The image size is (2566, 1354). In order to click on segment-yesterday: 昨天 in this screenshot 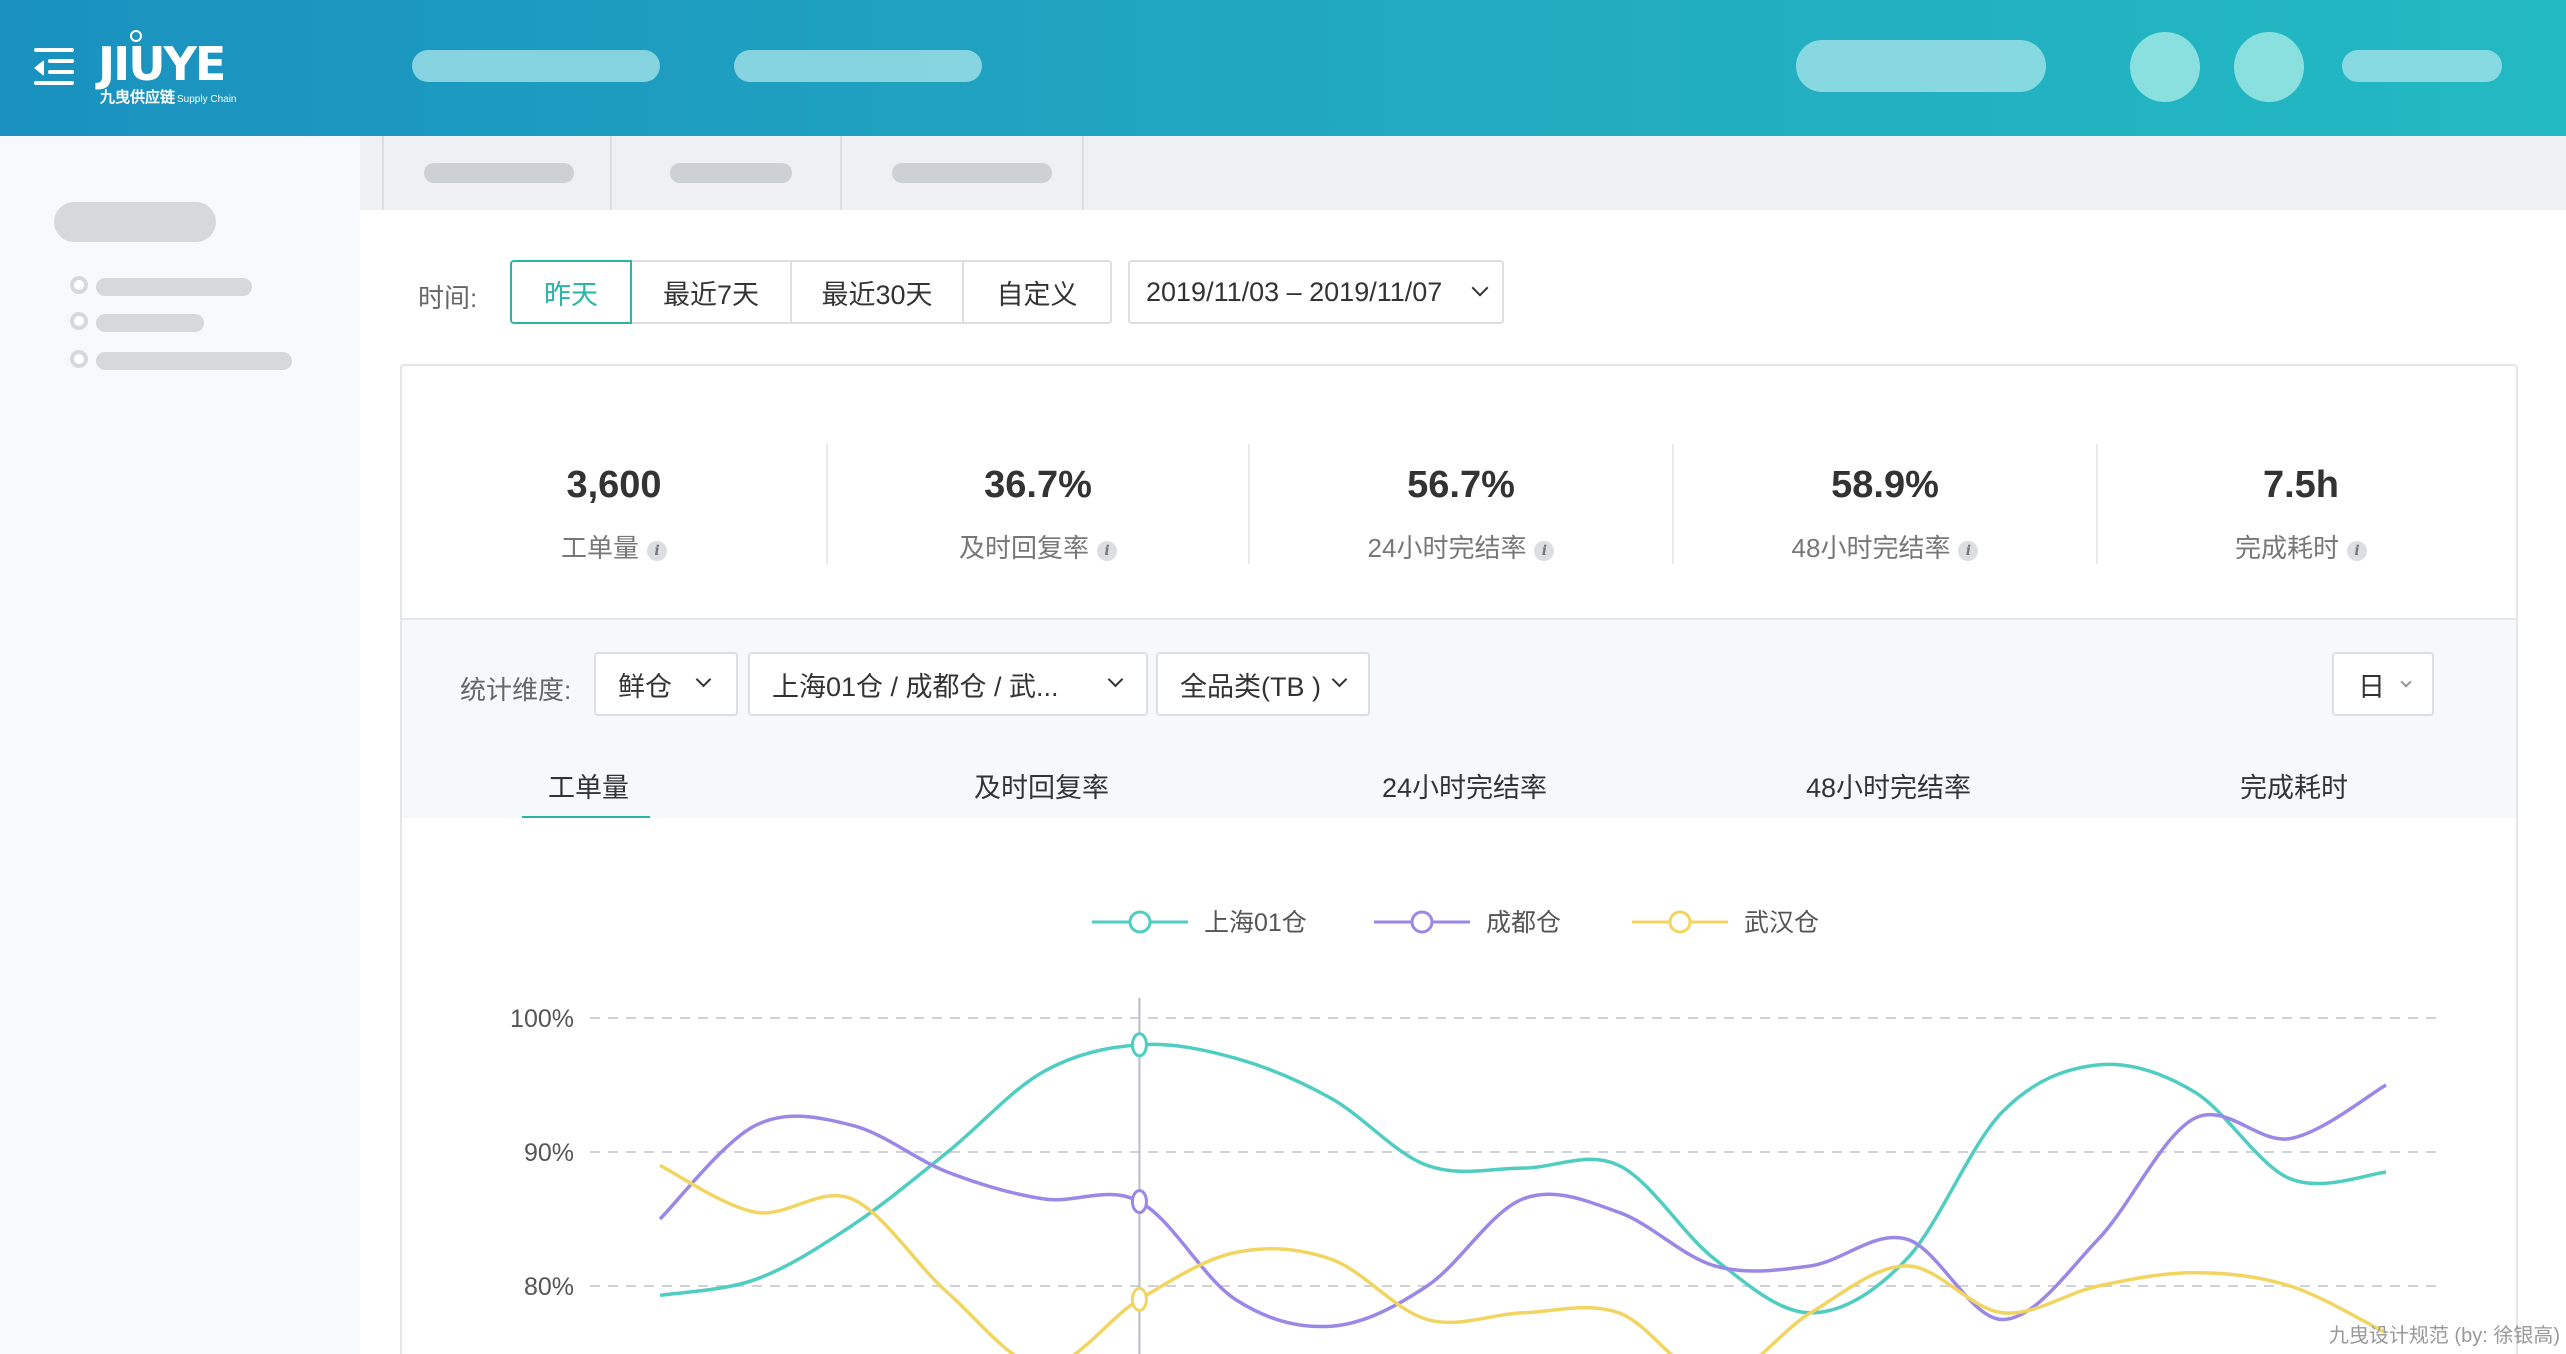, I will do `click(571, 292)`.